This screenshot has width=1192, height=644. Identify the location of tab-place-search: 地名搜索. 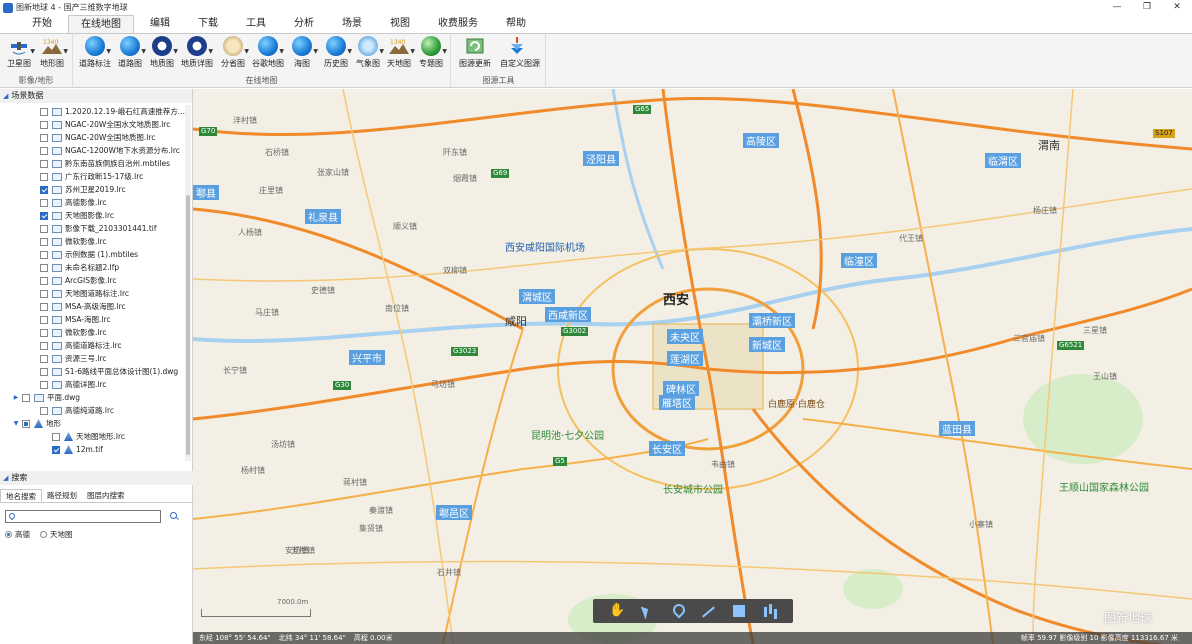
(21, 495).